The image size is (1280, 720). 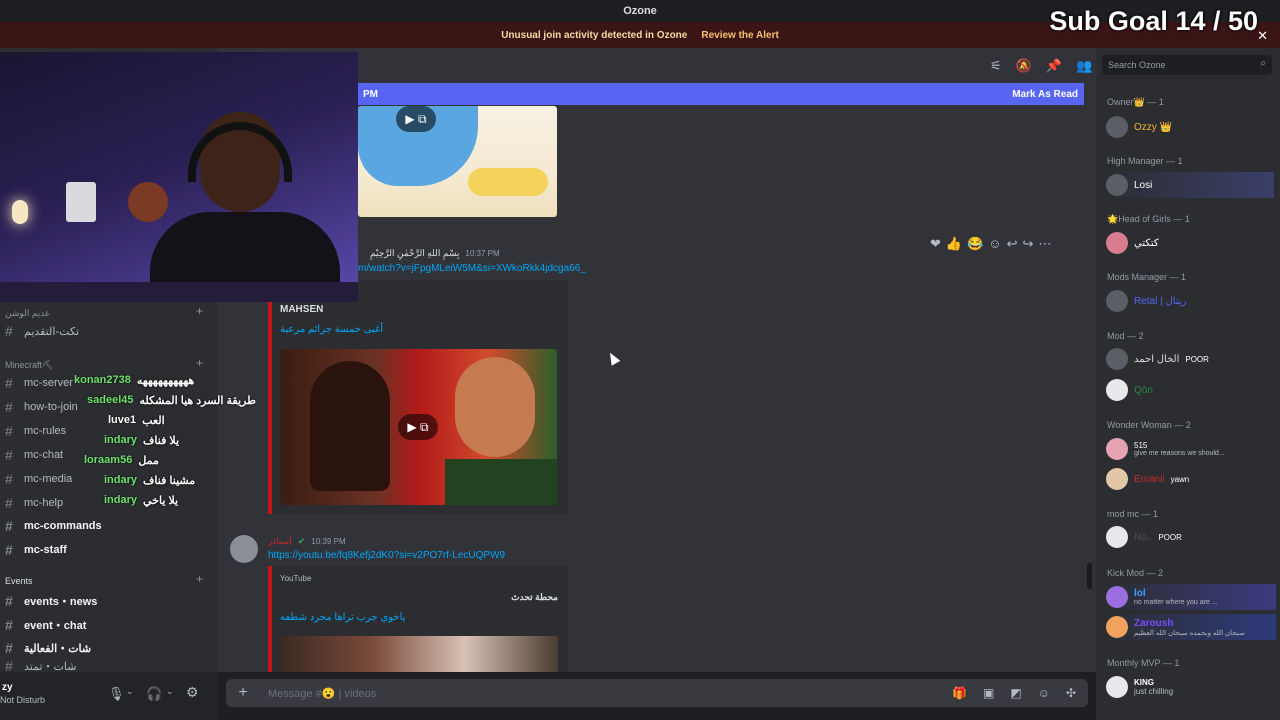 I want to click on heart-reaction-icon: ❤, so click(x=935, y=244).